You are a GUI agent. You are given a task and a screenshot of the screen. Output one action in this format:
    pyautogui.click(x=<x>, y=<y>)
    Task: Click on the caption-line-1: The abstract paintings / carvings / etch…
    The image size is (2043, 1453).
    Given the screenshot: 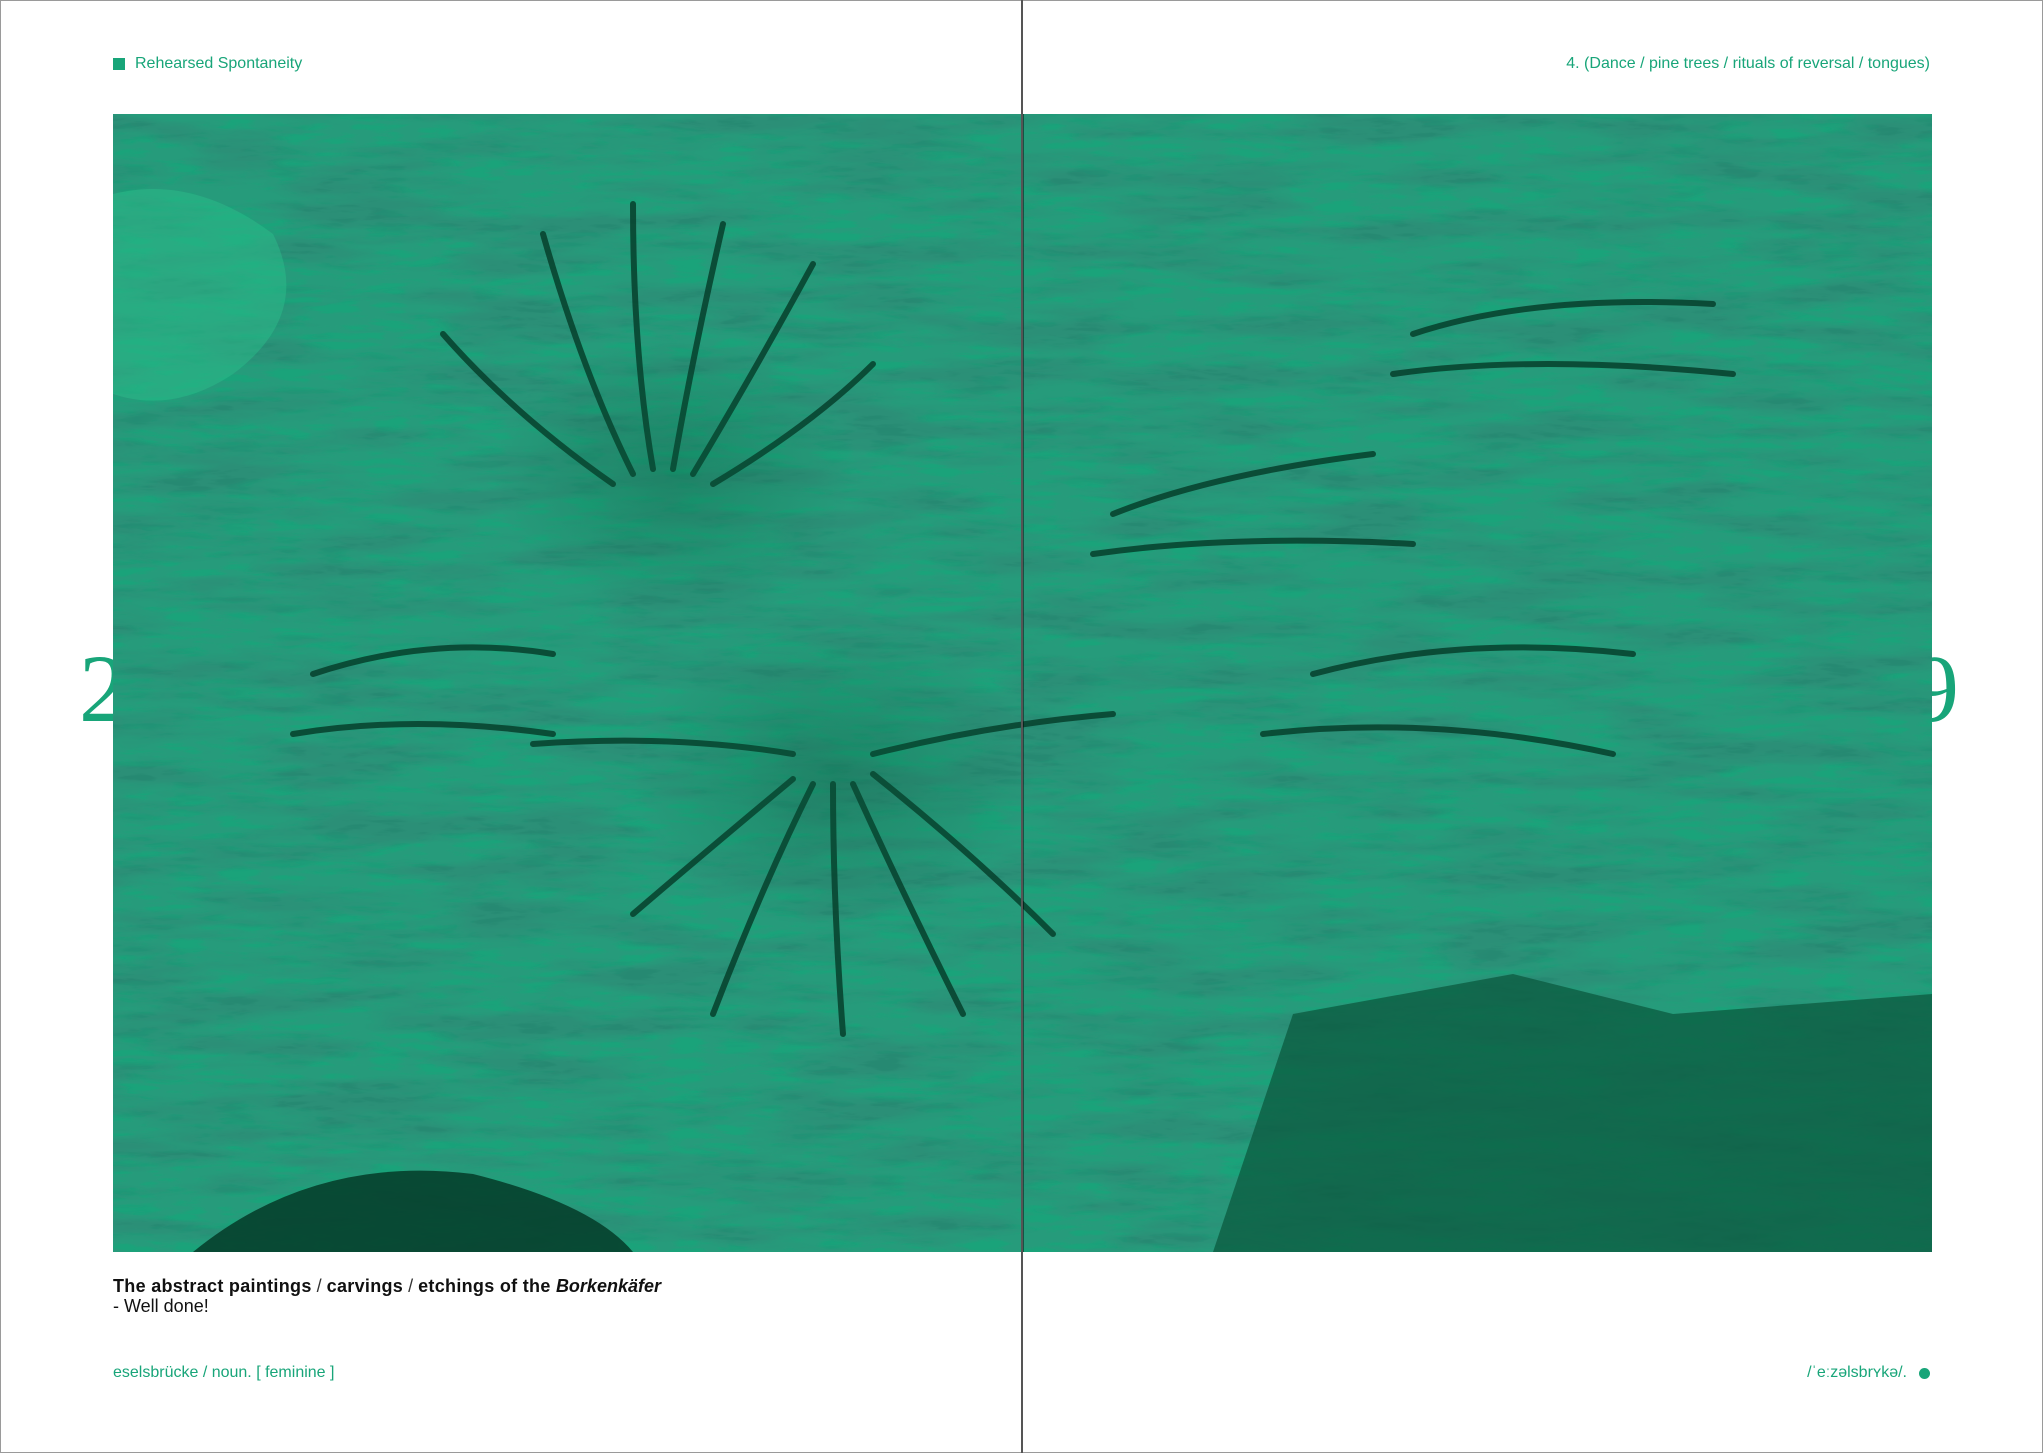 What is the action you would take?
    pyautogui.click(x=387, y=1286)
    